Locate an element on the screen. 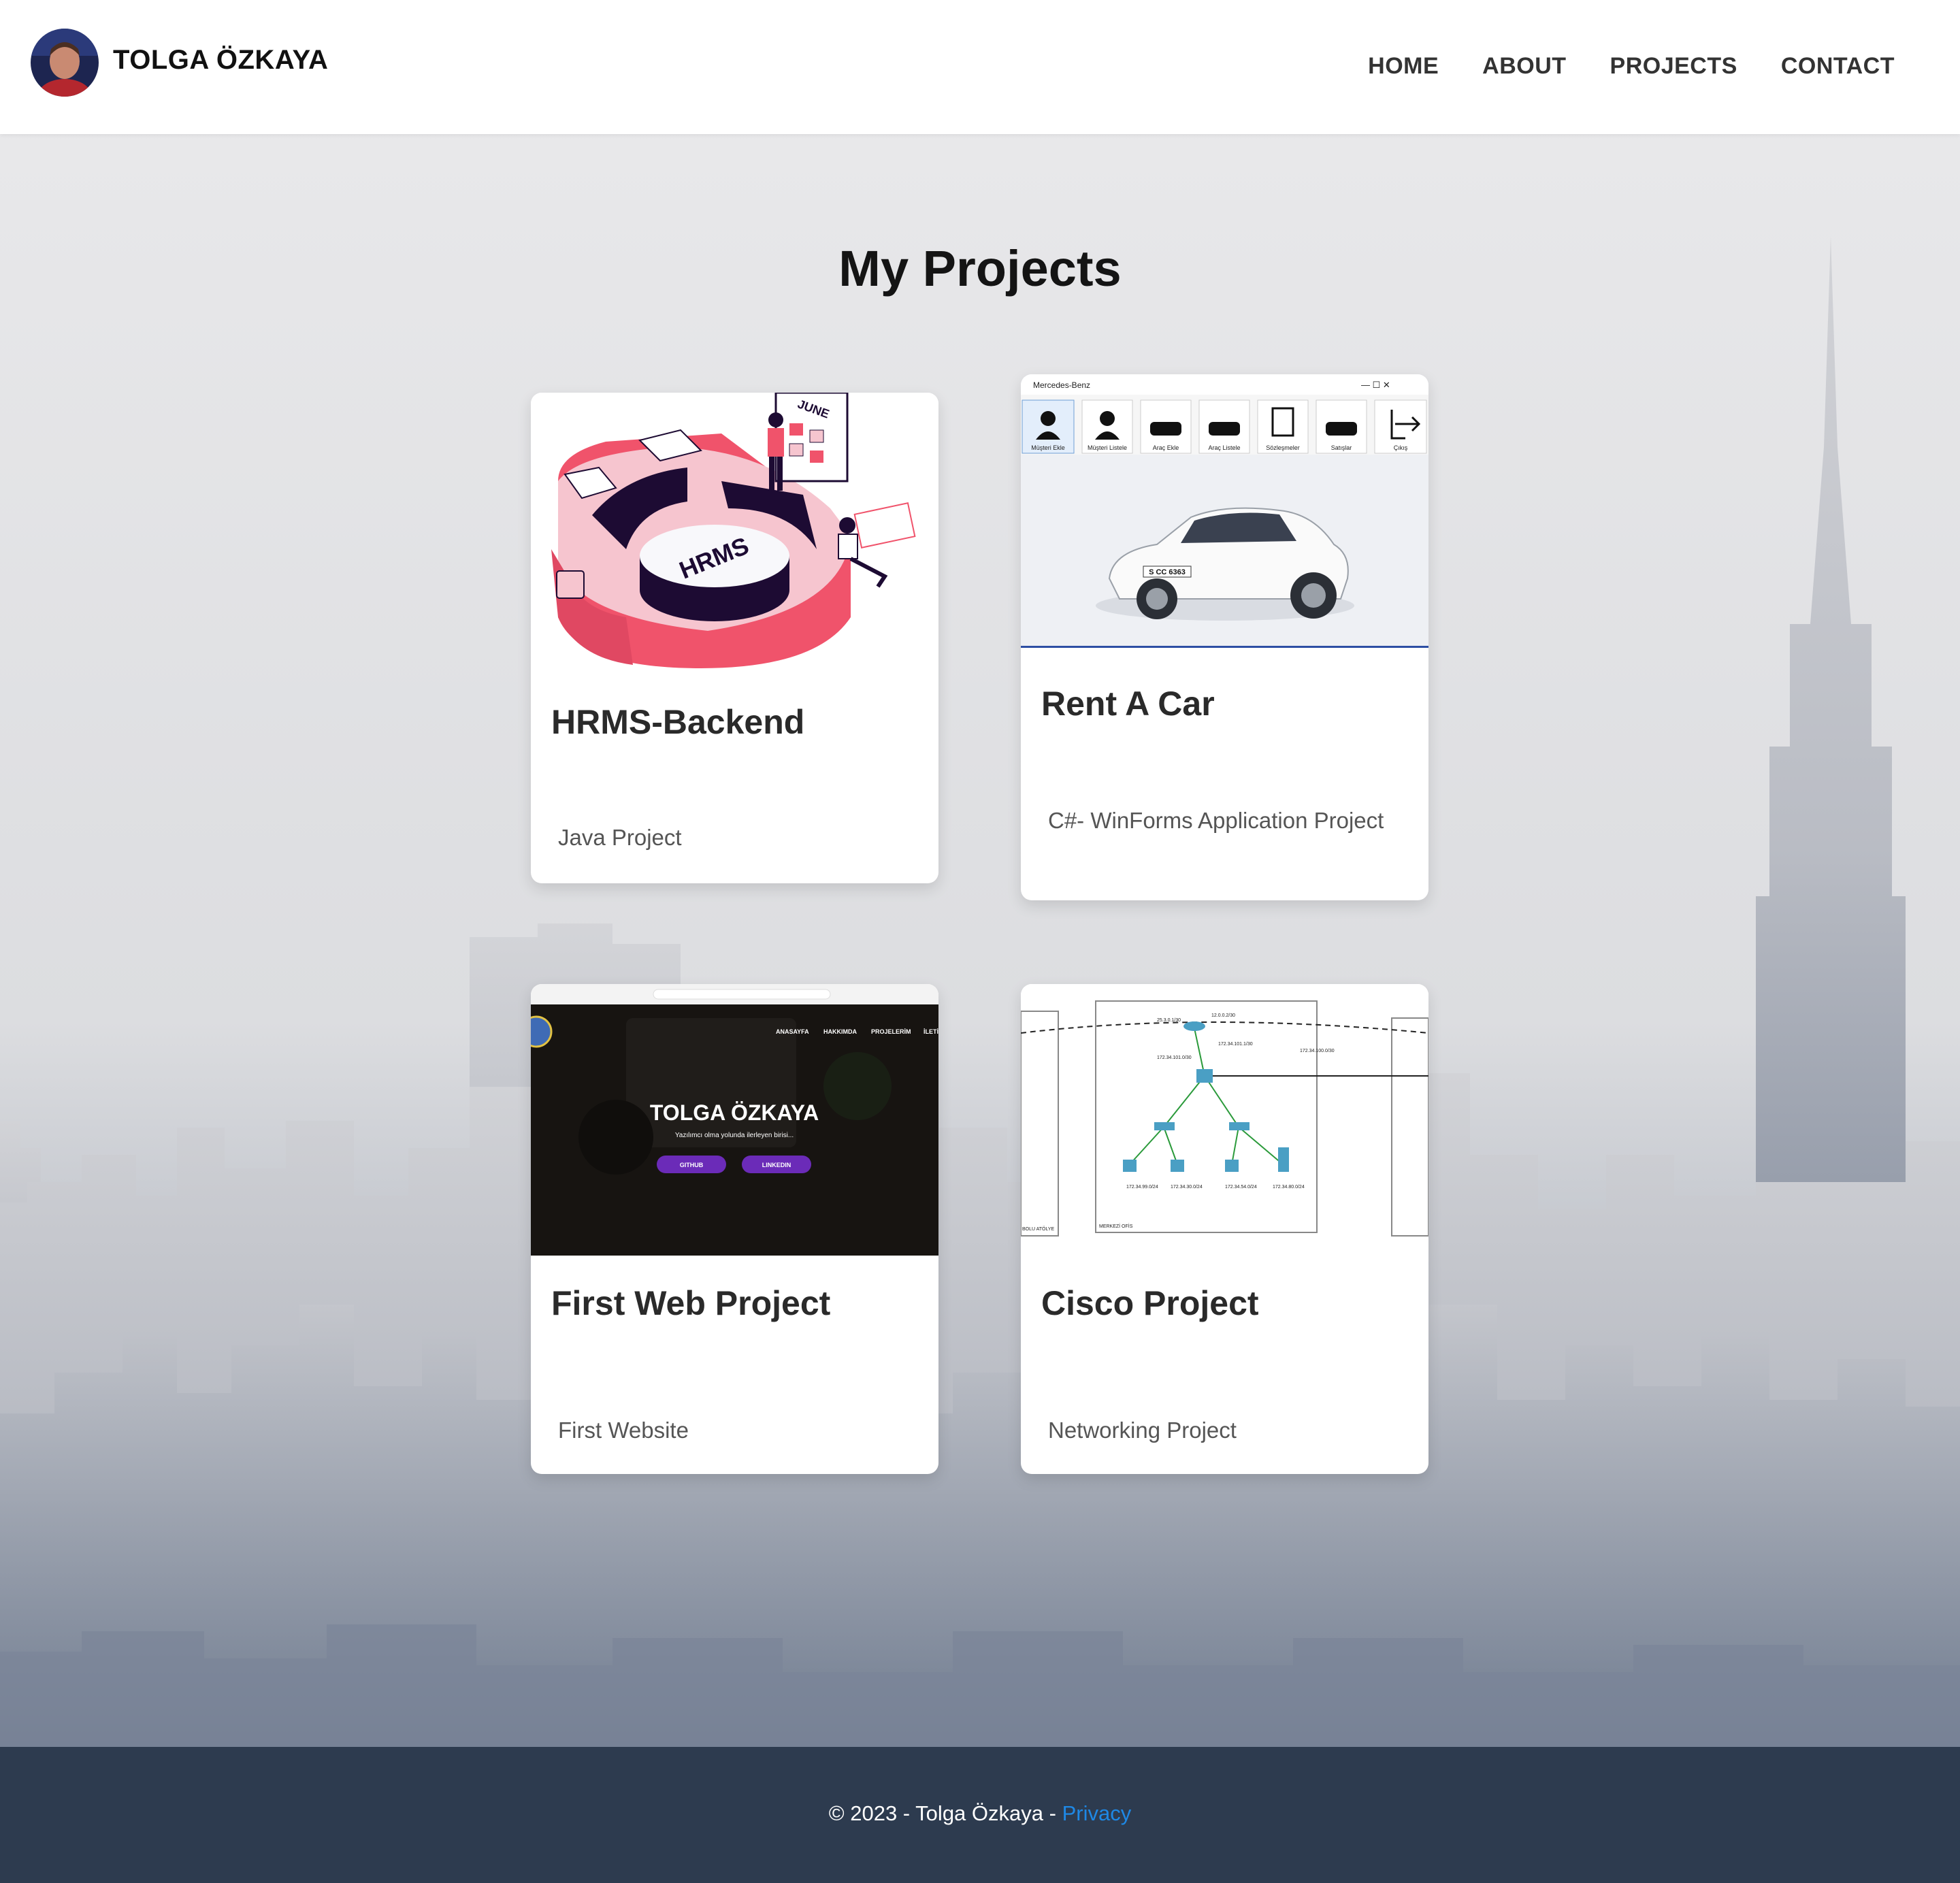  svg-text: 172.34.30.0/24 is located at coordinates (1187, 1187).